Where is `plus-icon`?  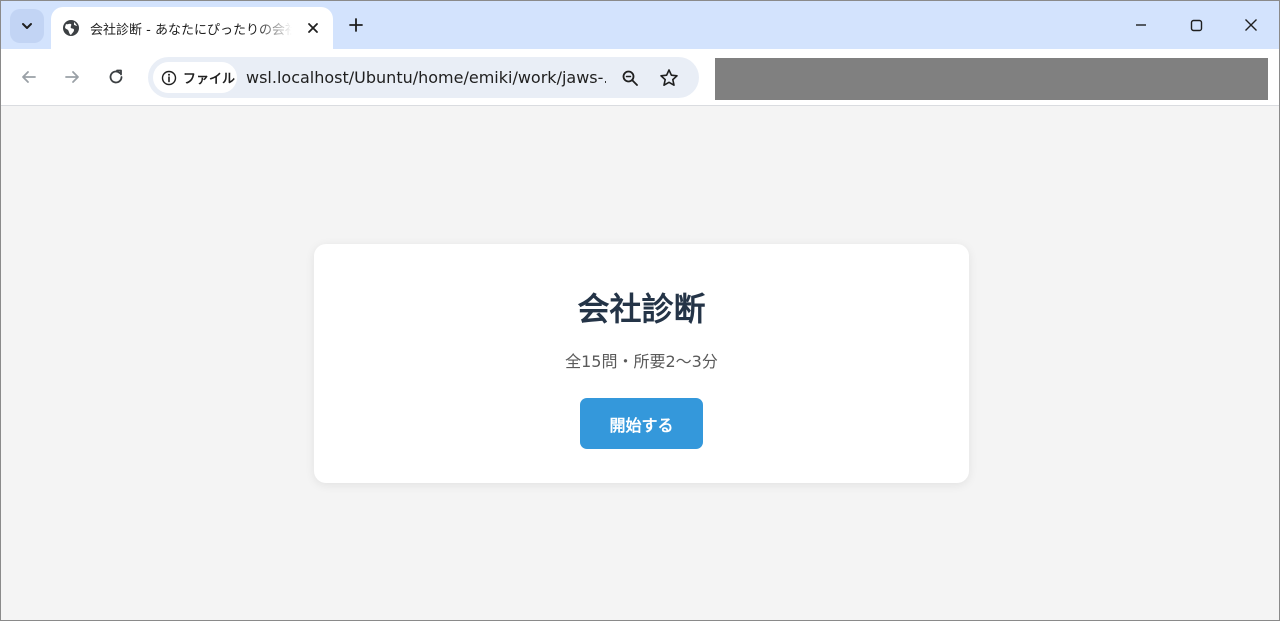 plus-icon is located at coordinates (356, 25).